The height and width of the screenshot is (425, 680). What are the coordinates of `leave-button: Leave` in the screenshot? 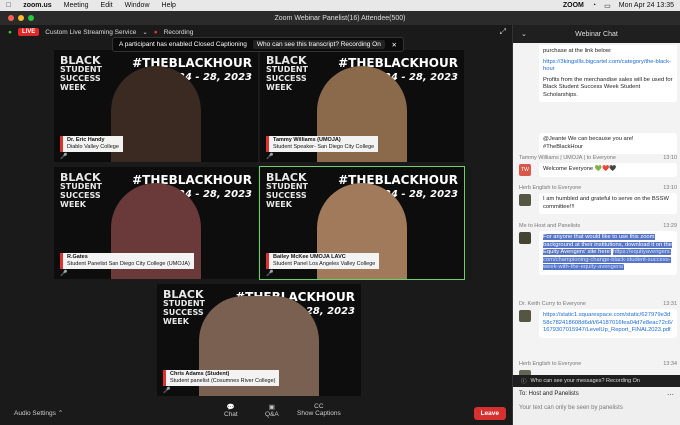 It's located at (489, 413).